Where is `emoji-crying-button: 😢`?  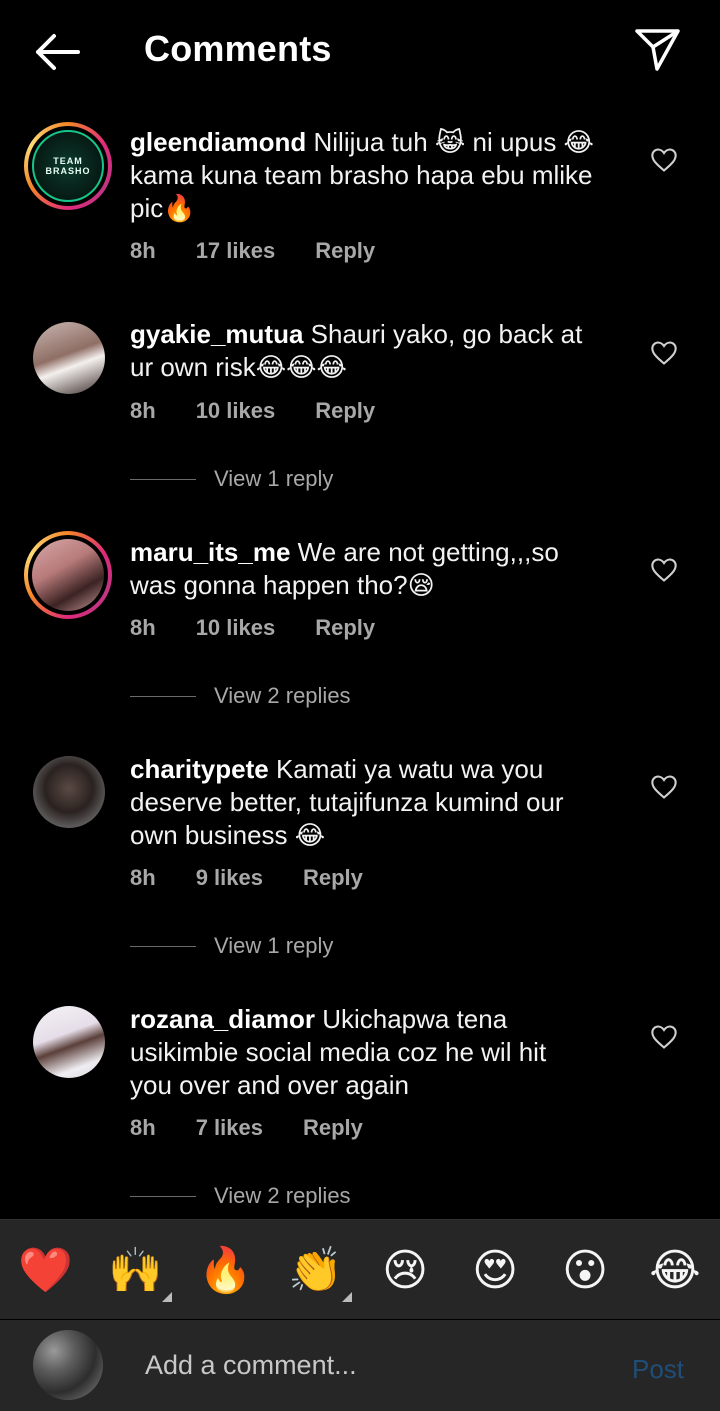 emoji-crying-button: 😢 is located at coordinates (405, 1271).